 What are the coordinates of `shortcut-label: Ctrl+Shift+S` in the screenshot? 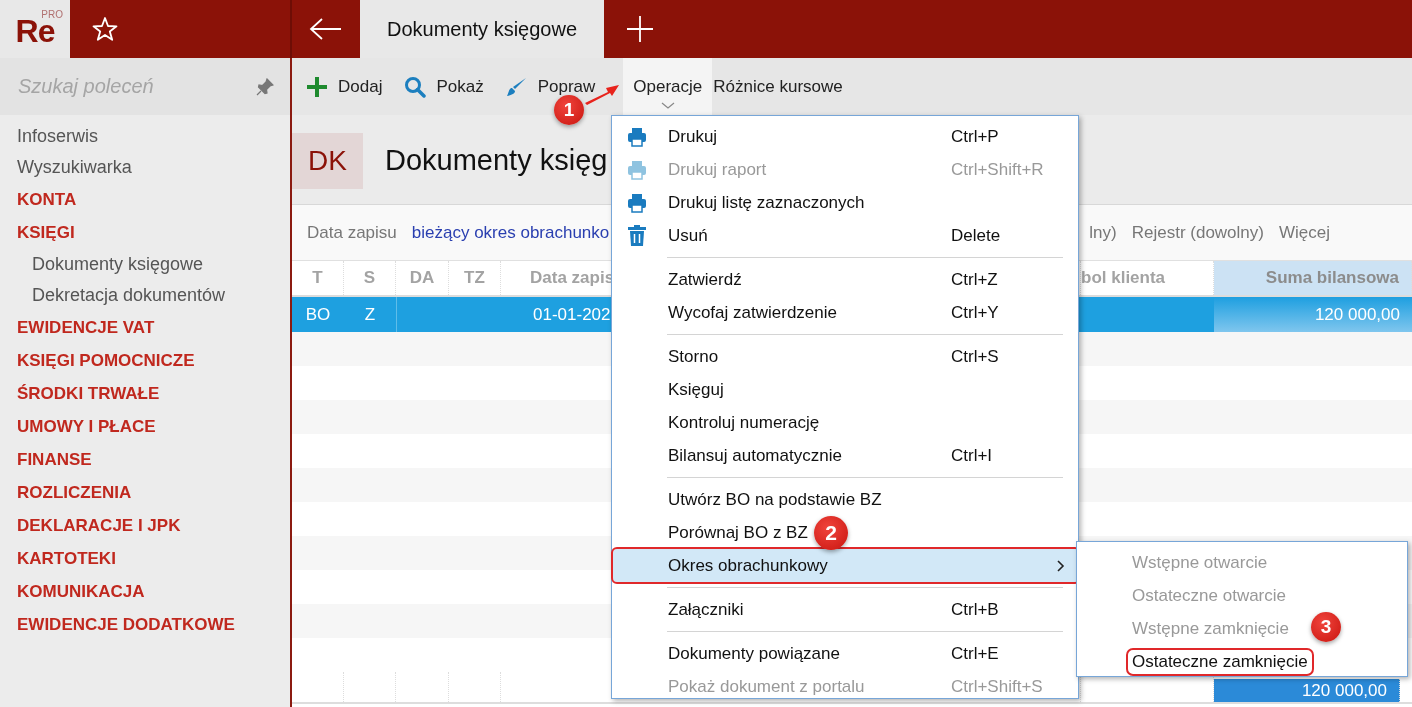 It's located at (997, 686).